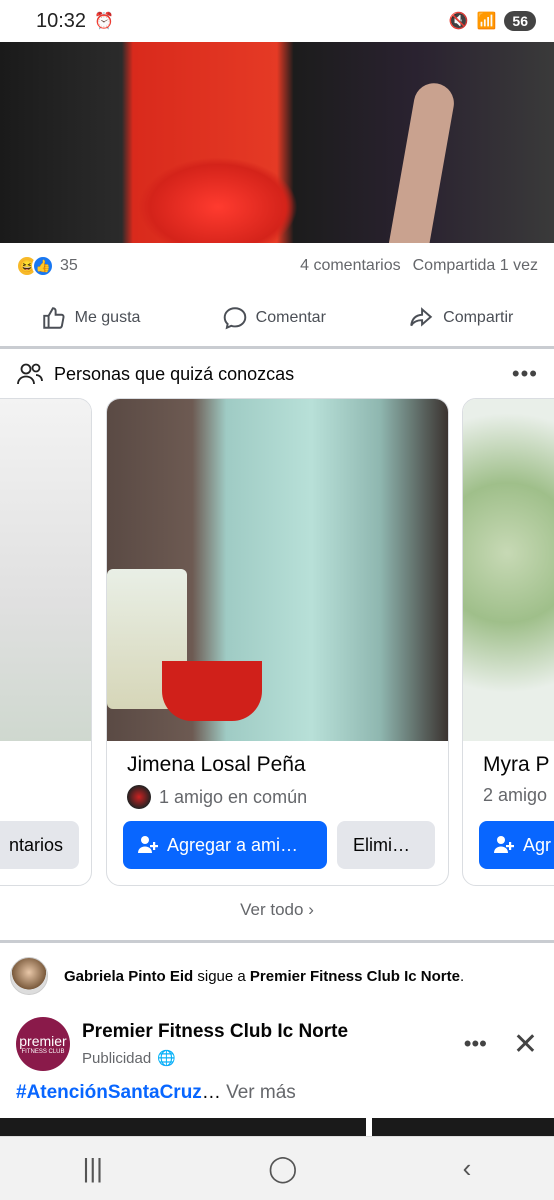 Image resolution: width=554 pixels, height=1200 pixels. Describe the element at coordinates (516, 845) in the screenshot. I see `add-friend-button: Agr` at that location.